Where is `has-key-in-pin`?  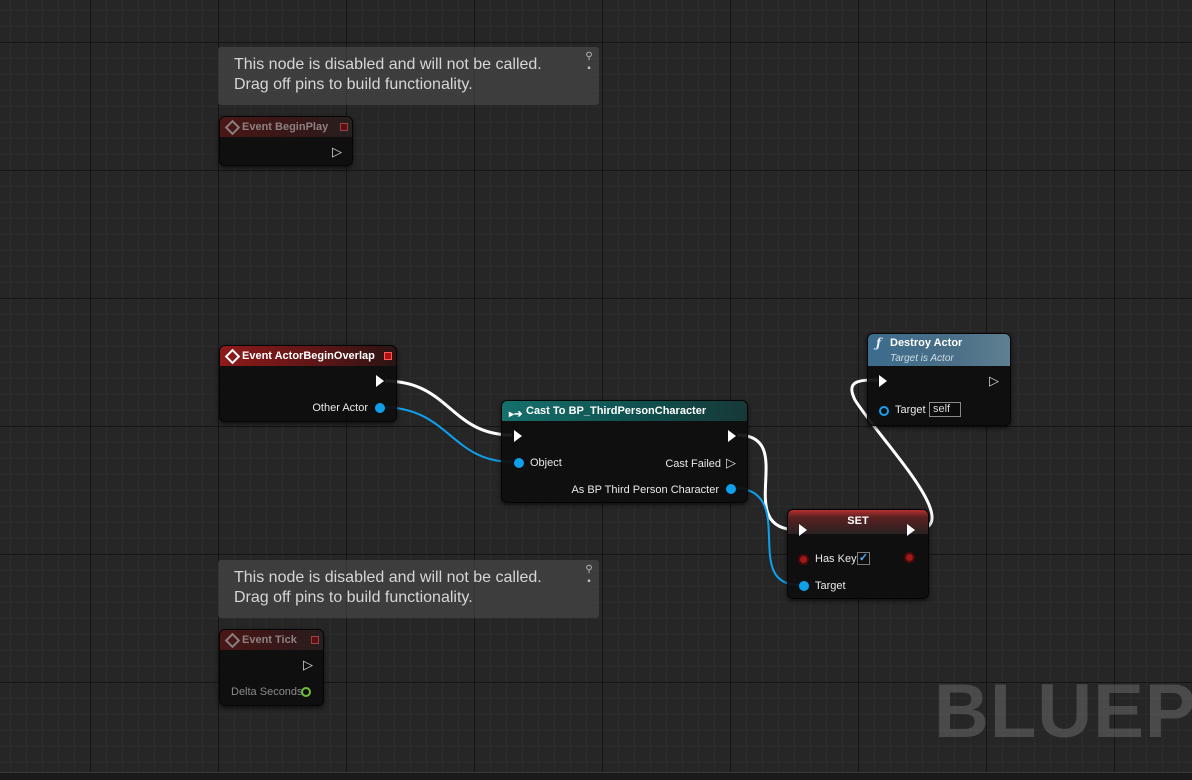
has-key-in-pin is located at coordinates (803, 559).